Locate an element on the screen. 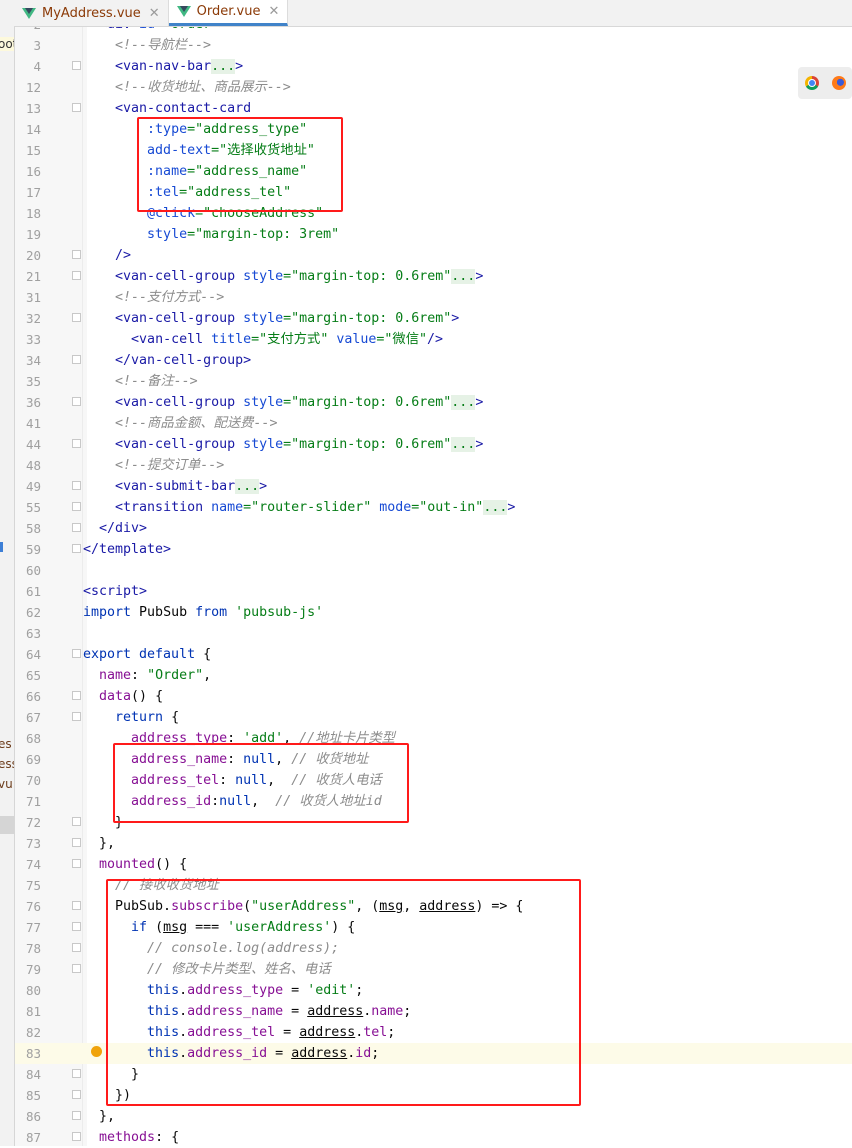 The width and height of the screenshot is (852, 1148). line-number: 14 is located at coordinates (28, 129).